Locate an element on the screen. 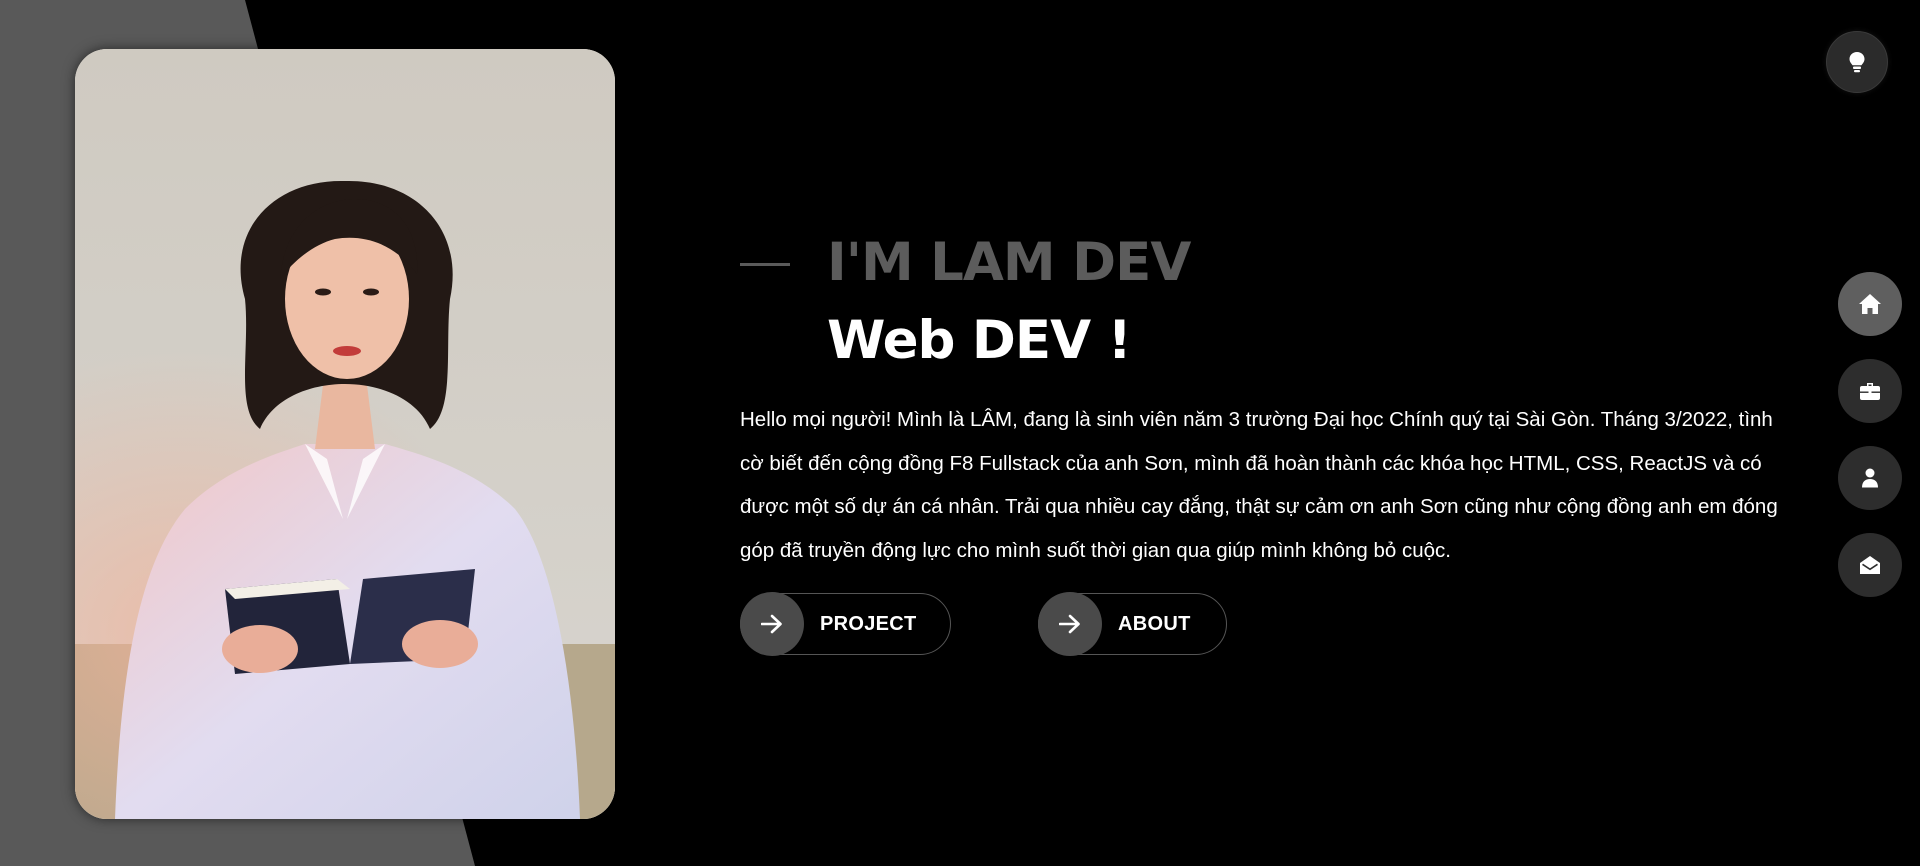 The image size is (1920, 866). lightbulb-icon is located at coordinates (1857, 62).